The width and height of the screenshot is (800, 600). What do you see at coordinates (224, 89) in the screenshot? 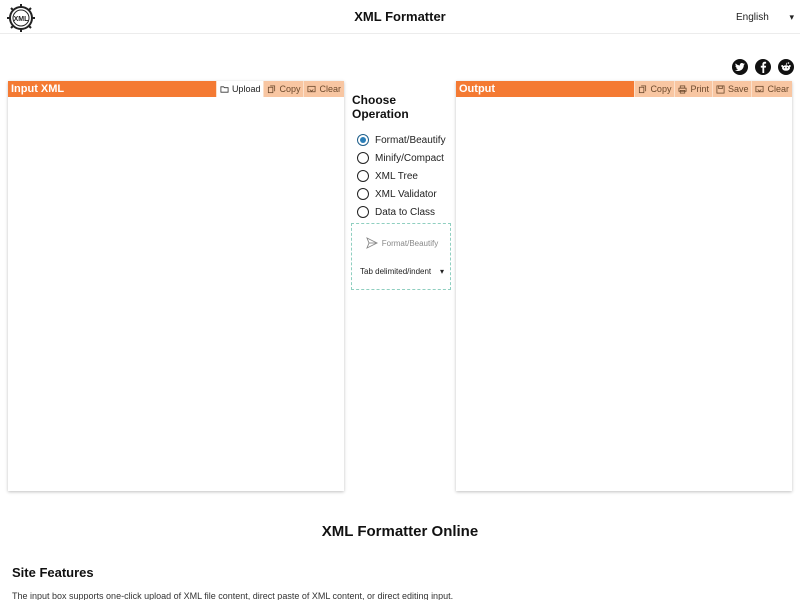
I see `folder-icon` at bounding box center [224, 89].